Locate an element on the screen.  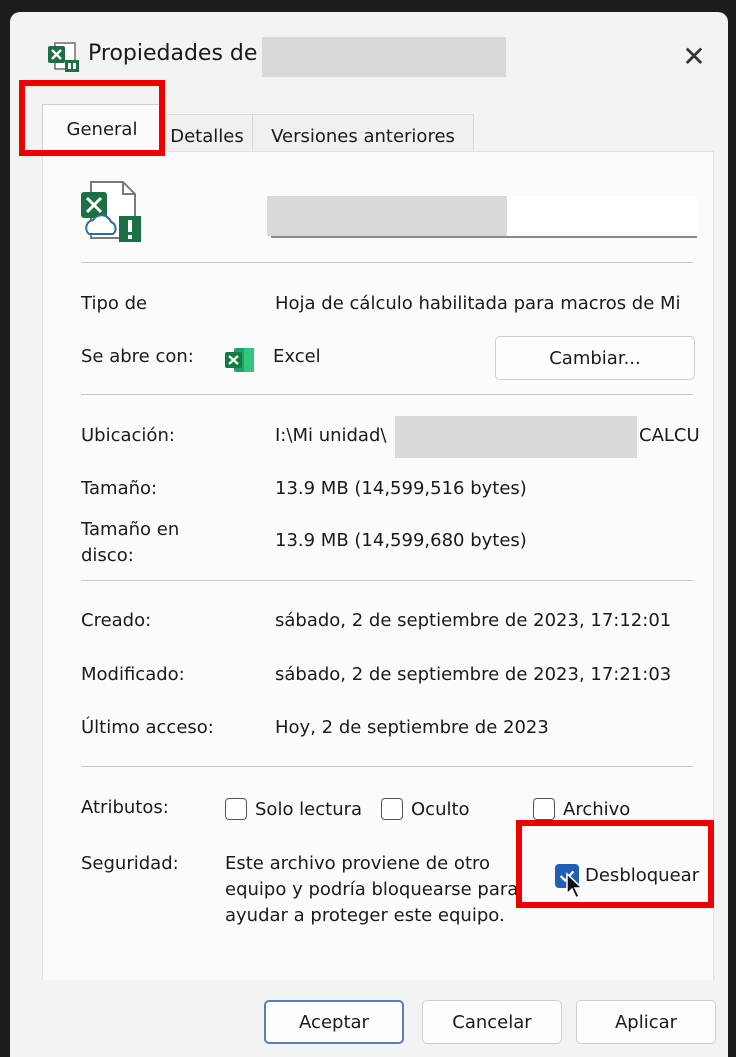
security-text-line1: Este archivo proviene de otro is located at coordinates (358, 863).